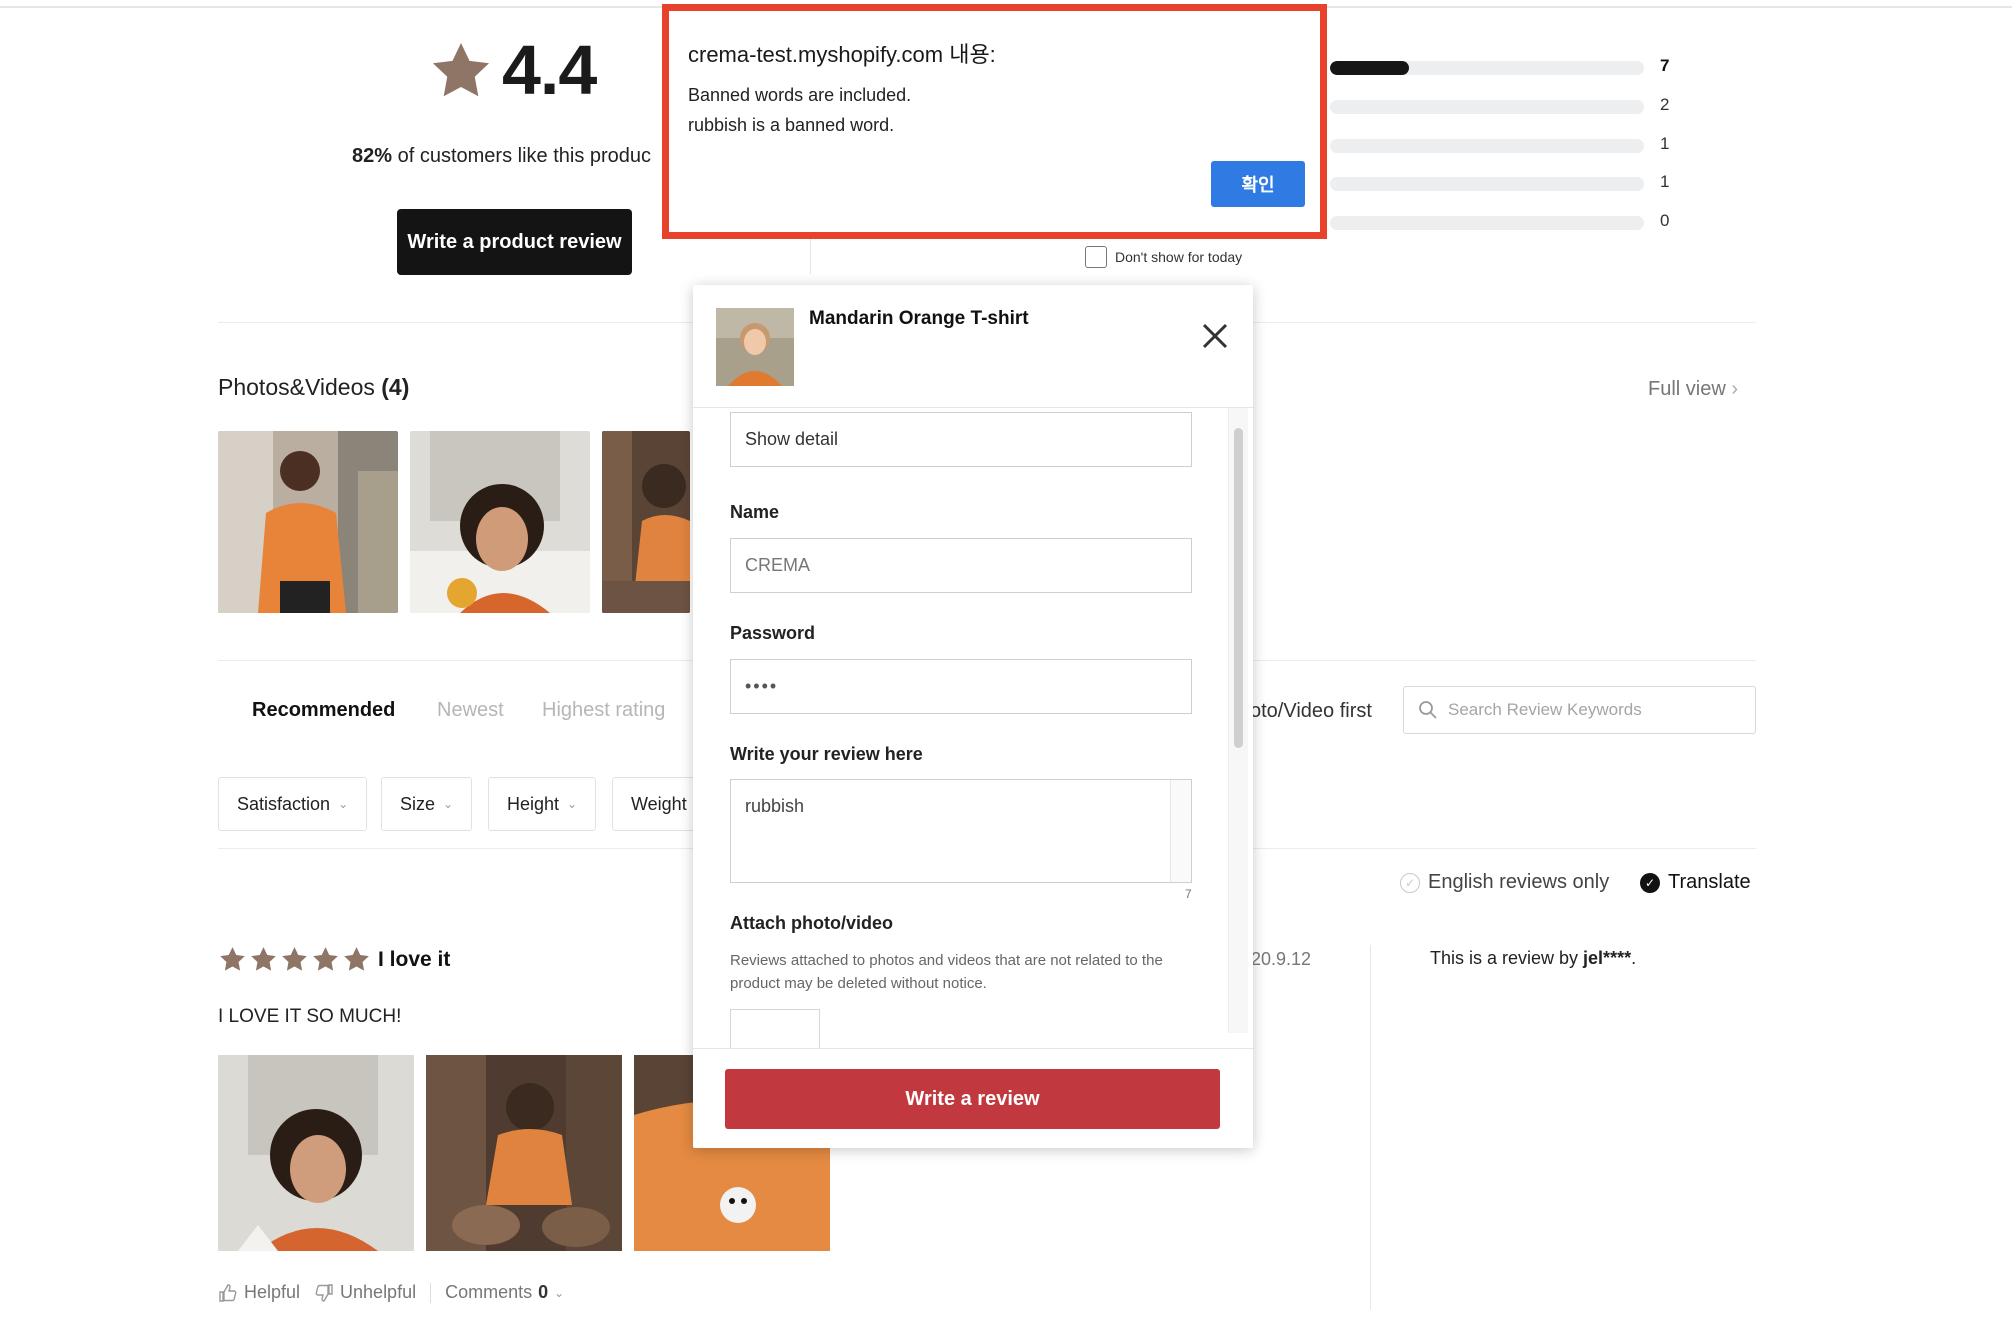 The image size is (2012, 1330). I want to click on dont-show-checkbox, so click(1096, 257).